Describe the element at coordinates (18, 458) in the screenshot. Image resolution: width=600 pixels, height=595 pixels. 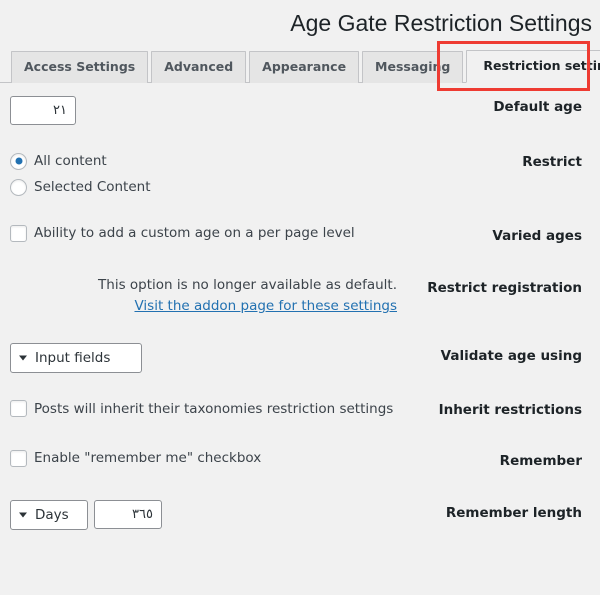
I see `remember-checkbox` at that location.